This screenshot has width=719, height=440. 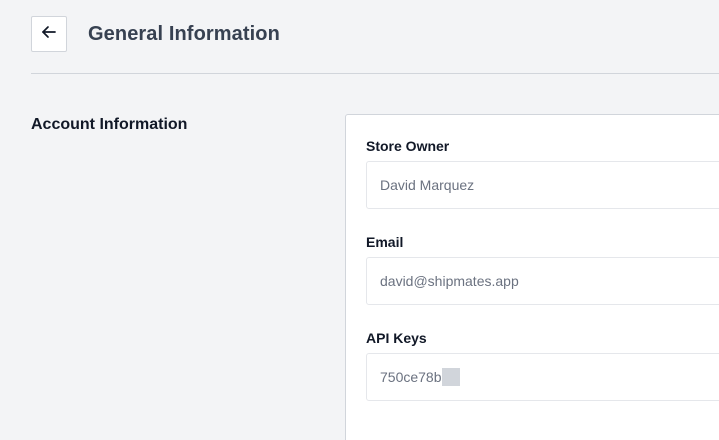 I want to click on email-label: Email, so click(x=385, y=242).